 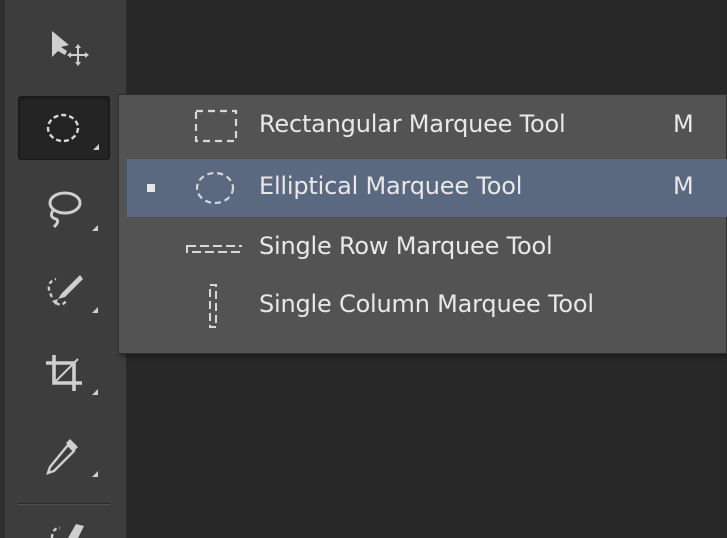 I want to click on healing-brush-icon, so click(x=63, y=525).